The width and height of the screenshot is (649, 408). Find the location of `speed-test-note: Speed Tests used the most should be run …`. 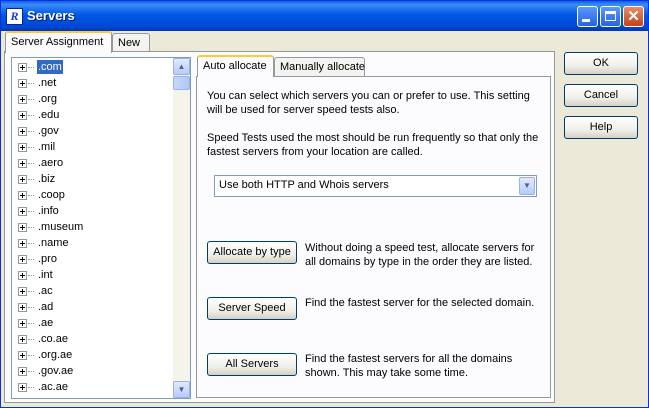

speed-test-note: Speed Tests used the most should be run … is located at coordinates (373, 145).